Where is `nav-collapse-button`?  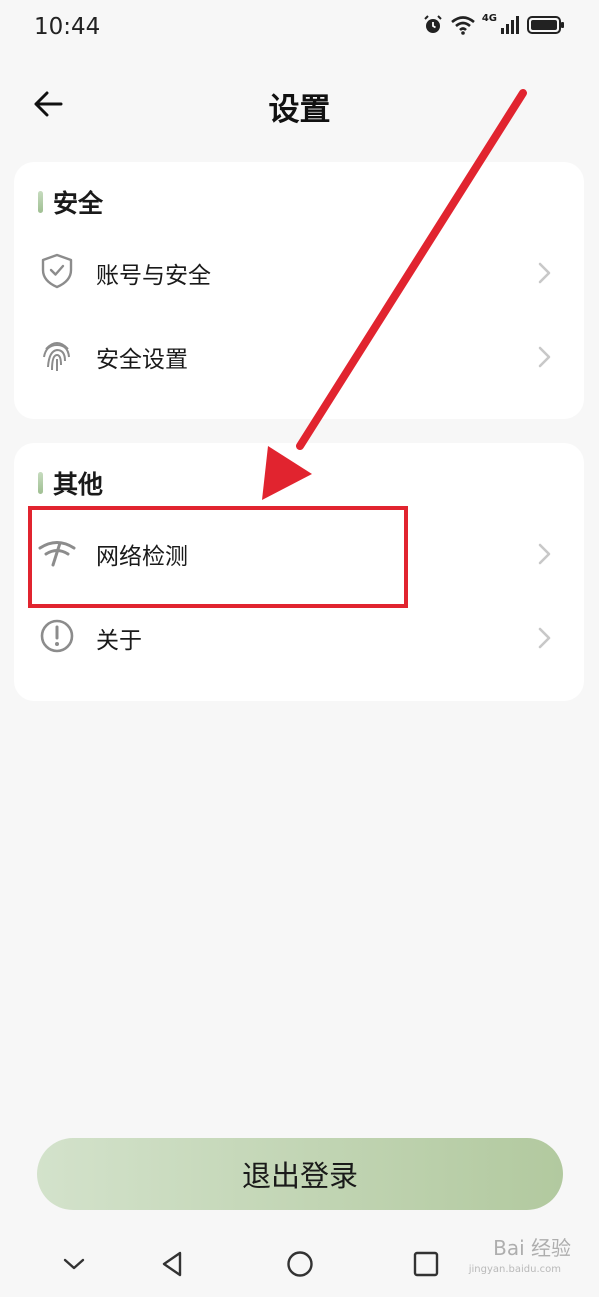
nav-collapse-button is located at coordinates (74, 1266).